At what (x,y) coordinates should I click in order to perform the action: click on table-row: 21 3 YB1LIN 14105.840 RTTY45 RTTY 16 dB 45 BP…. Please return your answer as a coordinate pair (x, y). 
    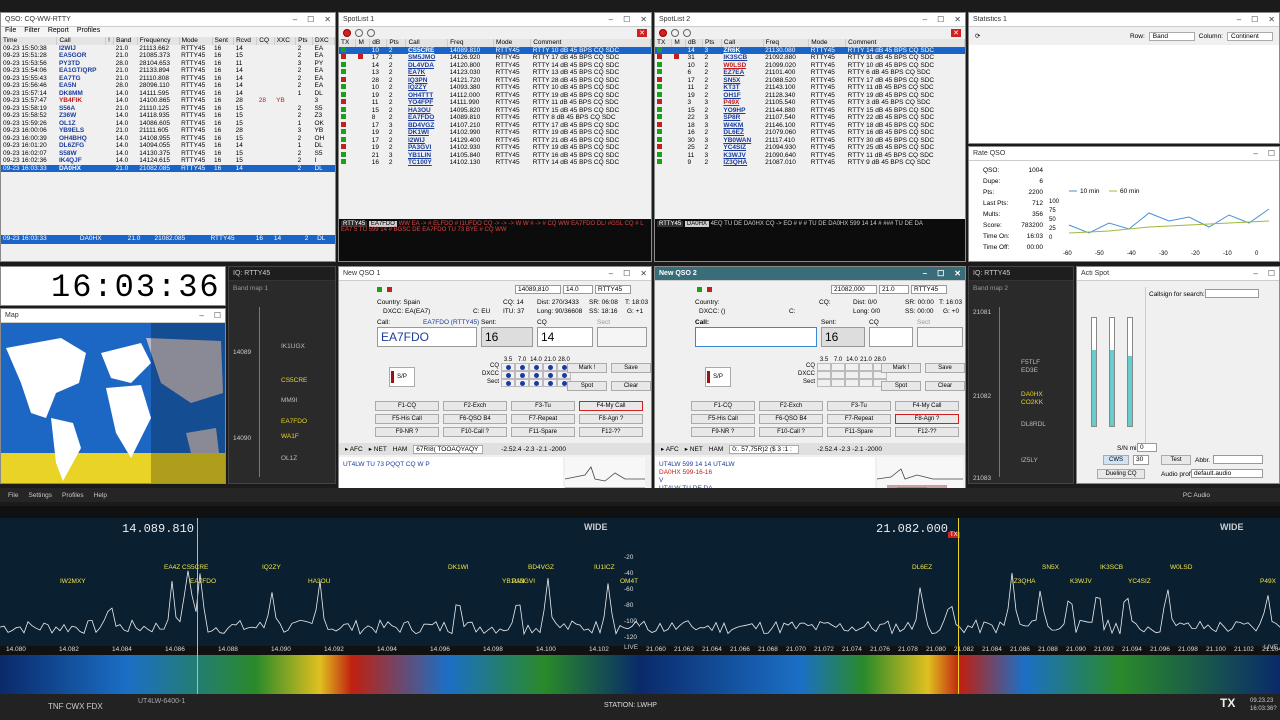
    Looking at the image, I should click on (495, 155).